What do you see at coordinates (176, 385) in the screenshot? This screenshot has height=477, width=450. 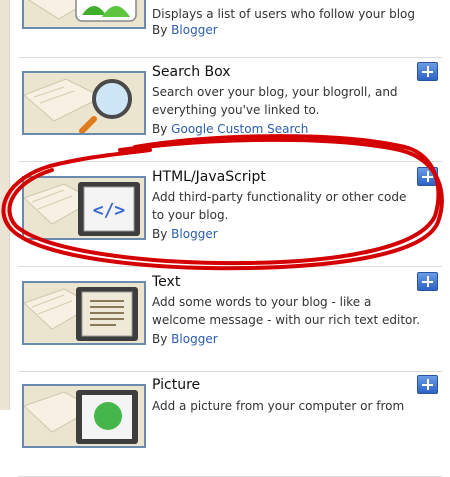 I see `widget-title: Picture` at bounding box center [176, 385].